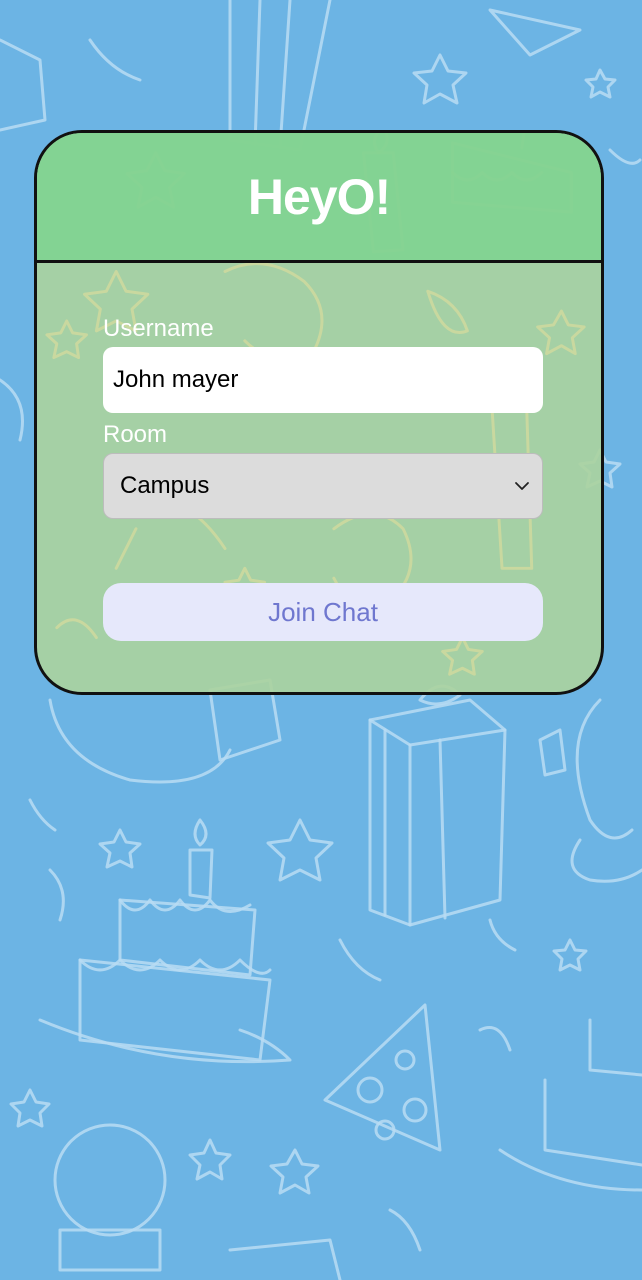 The width and height of the screenshot is (642, 1280). I want to click on room-select: Campus, so click(323, 486).